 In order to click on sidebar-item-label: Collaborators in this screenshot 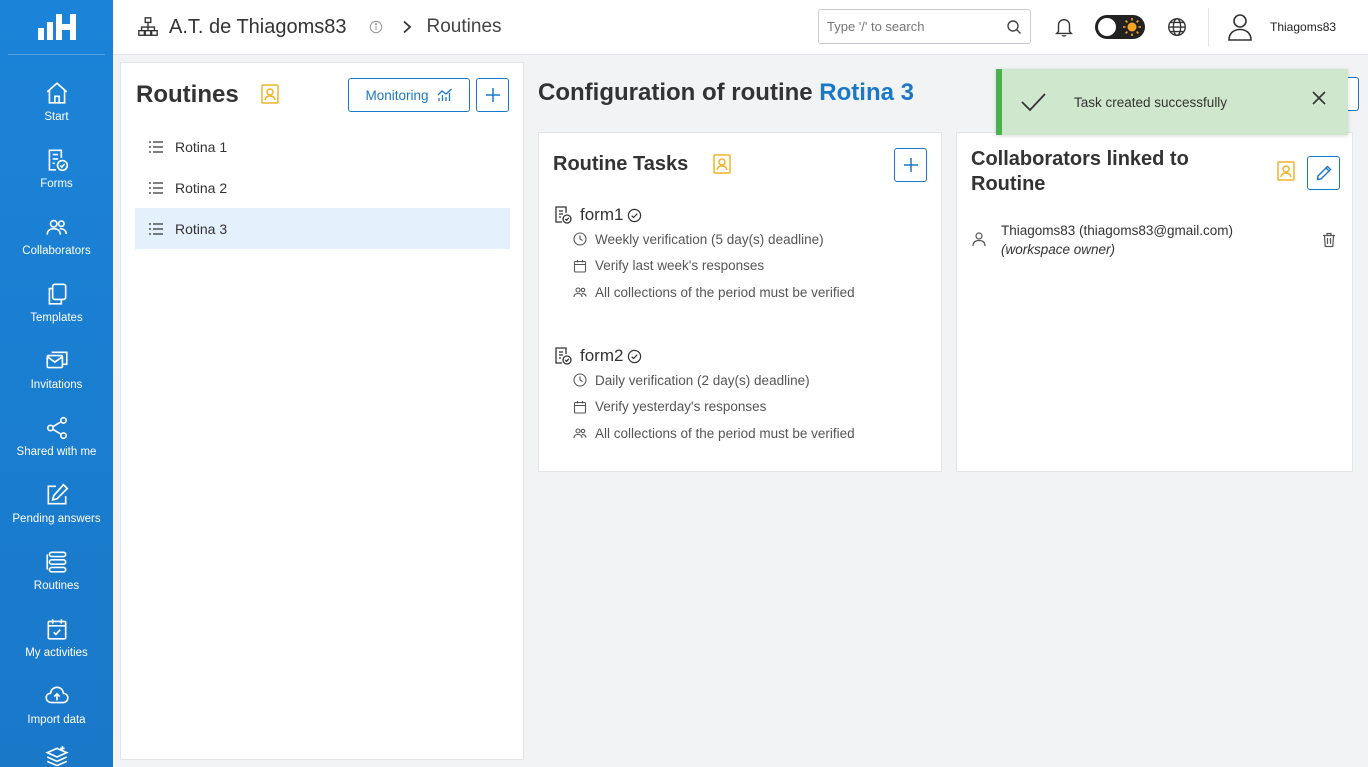, I will do `click(56, 251)`.